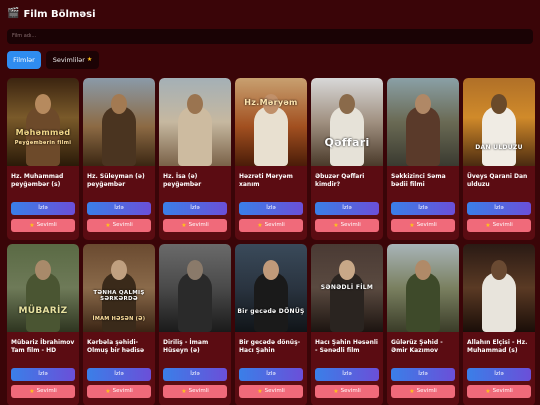  Describe the element at coordinates (116, 346) in the screenshot. I see `movie-title: Kərbəla şəhidi-Olmuş bir hədisə` at that location.